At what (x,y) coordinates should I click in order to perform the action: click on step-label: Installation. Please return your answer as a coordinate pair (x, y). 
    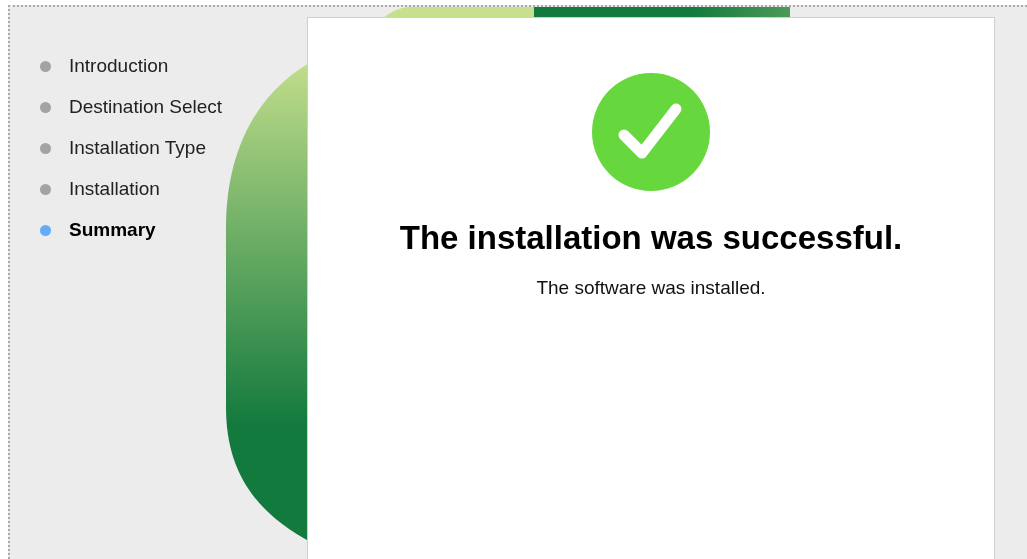
    Looking at the image, I should click on (114, 189).